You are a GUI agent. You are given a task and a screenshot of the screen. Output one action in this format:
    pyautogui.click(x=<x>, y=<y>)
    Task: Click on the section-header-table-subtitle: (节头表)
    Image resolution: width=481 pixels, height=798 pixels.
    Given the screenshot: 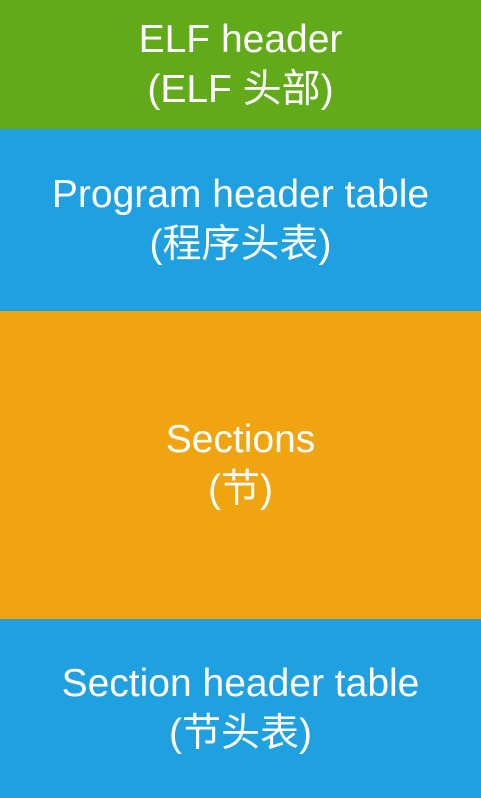 What is the action you would take?
    pyautogui.click(x=240, y=733)
    